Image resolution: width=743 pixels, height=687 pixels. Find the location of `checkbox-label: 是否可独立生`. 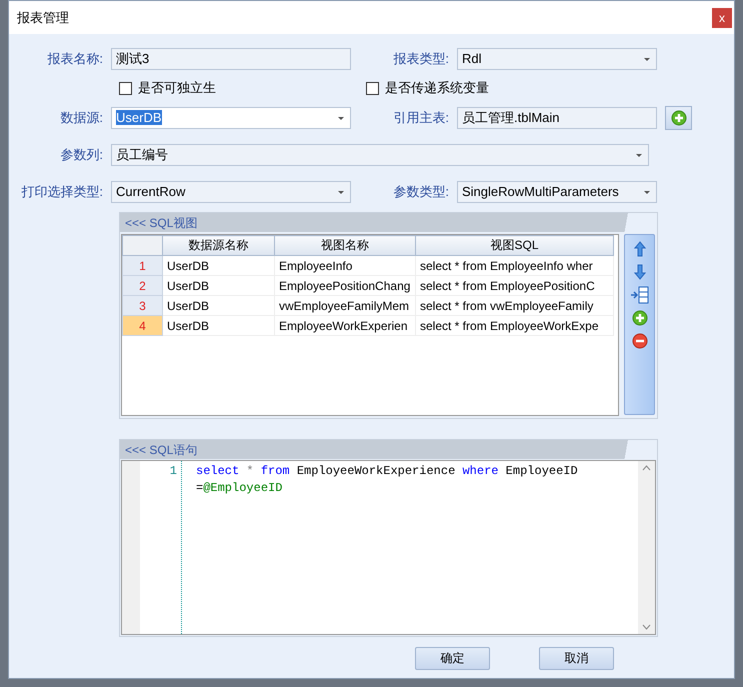

checkbox-label: 是否可独立生 is located at coordinates (177, 88).